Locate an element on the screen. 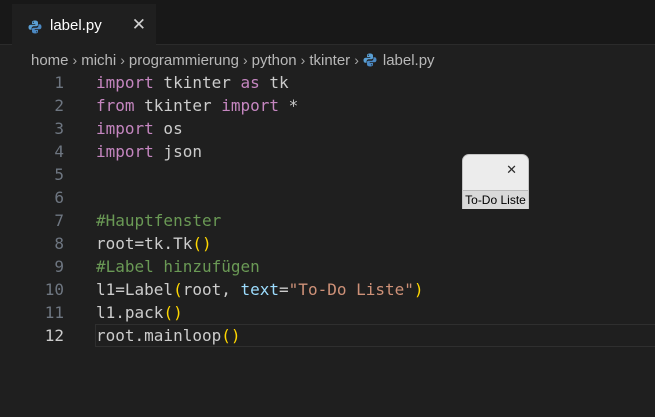 The width and height of the screenshot is (655, 417). line-number: 12 is located at coordinates (54, 335).